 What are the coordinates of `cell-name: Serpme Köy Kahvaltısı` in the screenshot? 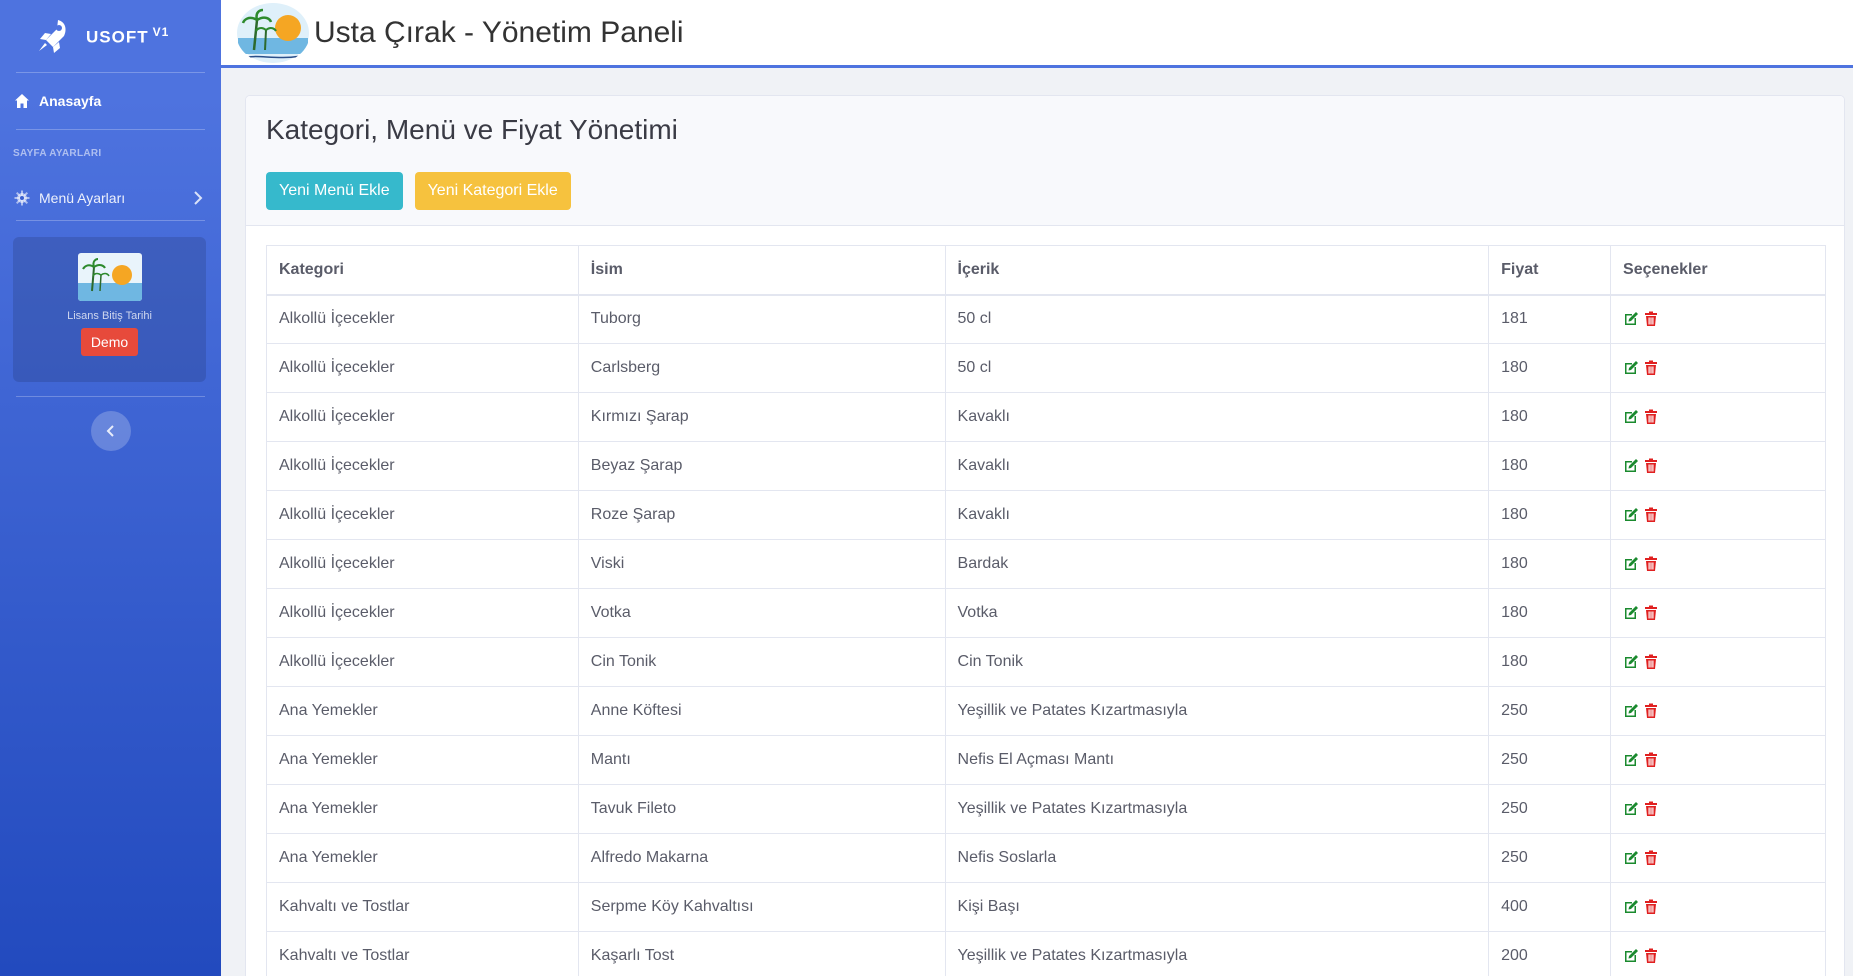 It's located at (761, 907).